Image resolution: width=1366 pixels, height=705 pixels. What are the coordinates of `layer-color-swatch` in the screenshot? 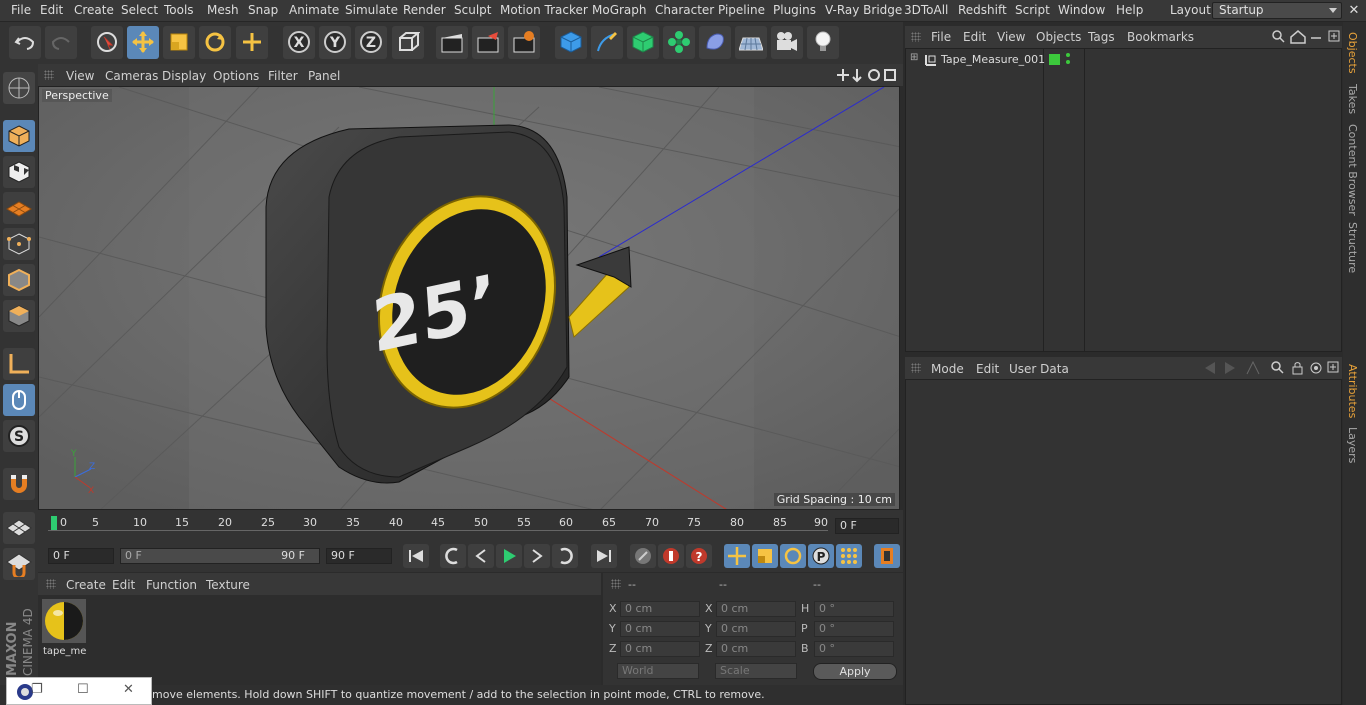 It's located at (1054, 59).